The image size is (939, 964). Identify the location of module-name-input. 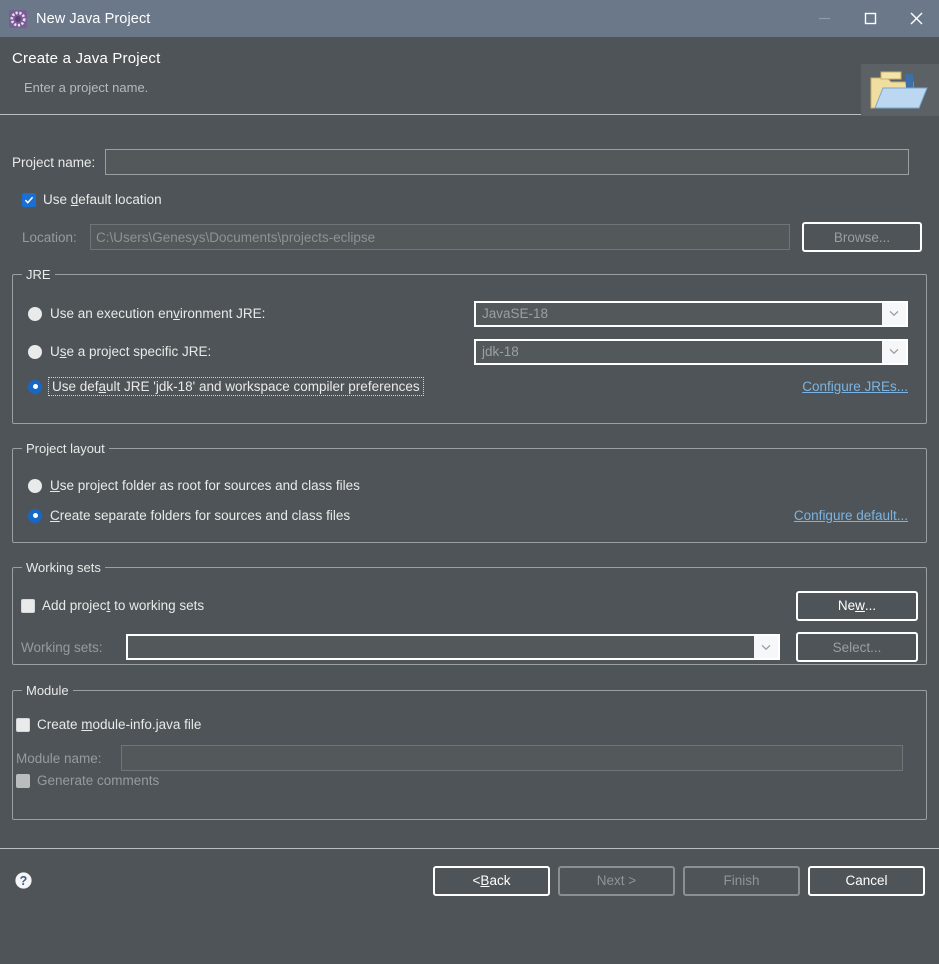
(512, 758).